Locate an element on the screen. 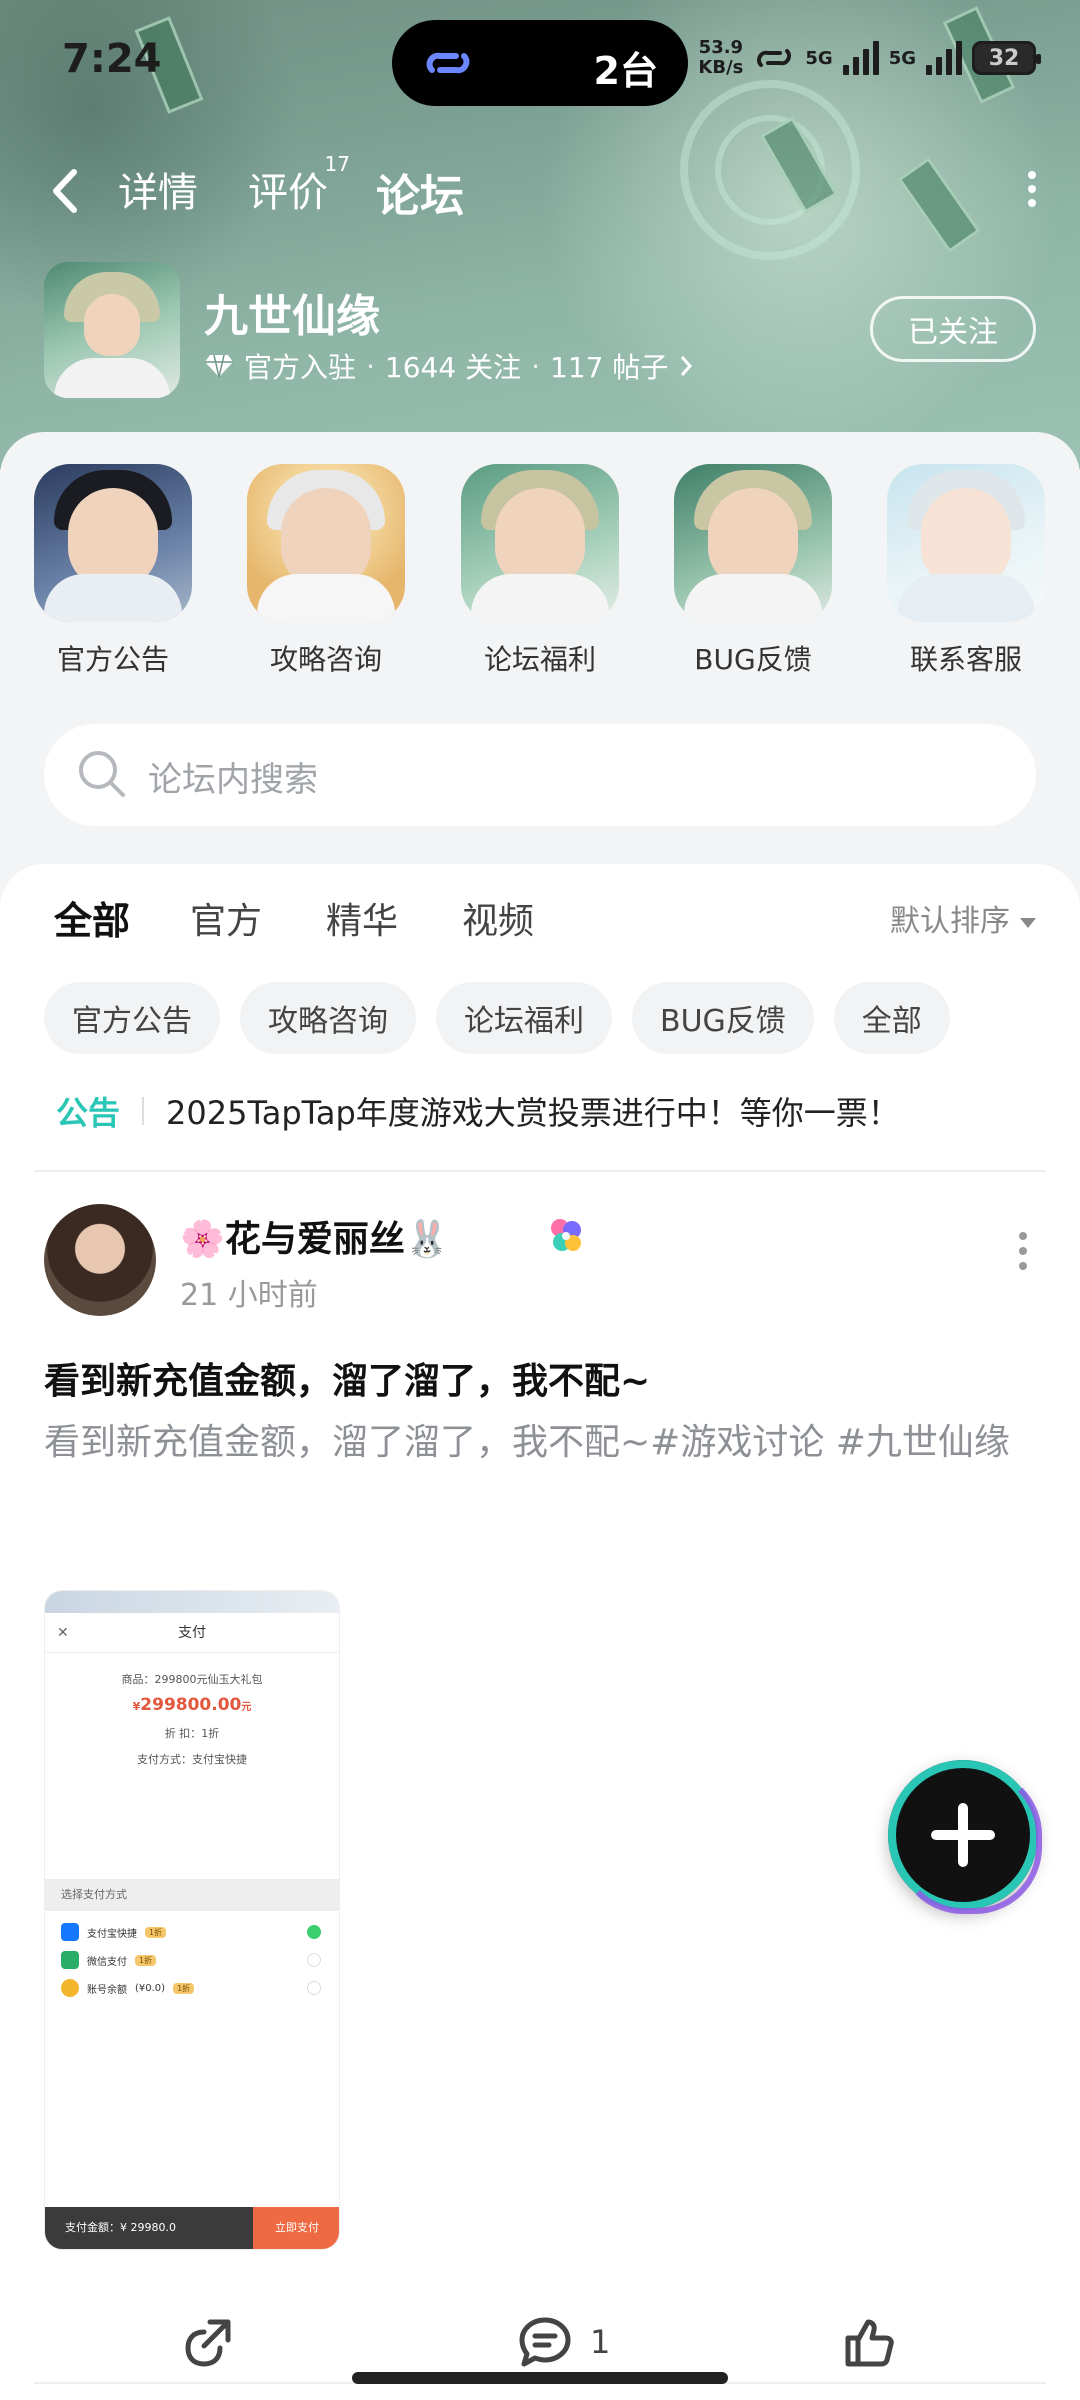 The height and width of the screenshot is (2400, 1080). feed-tab-video: 视频 is located at coordinates (498, 918).